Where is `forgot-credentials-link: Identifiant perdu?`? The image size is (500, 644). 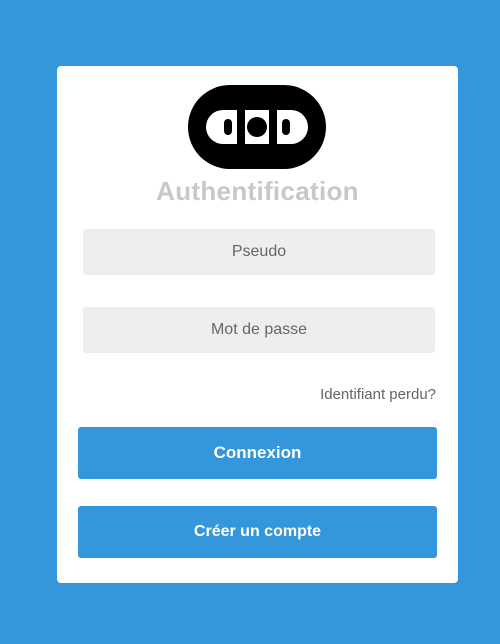 forgot-credentials-link: Identifiant perdu? is located at coordinates (378, 394).